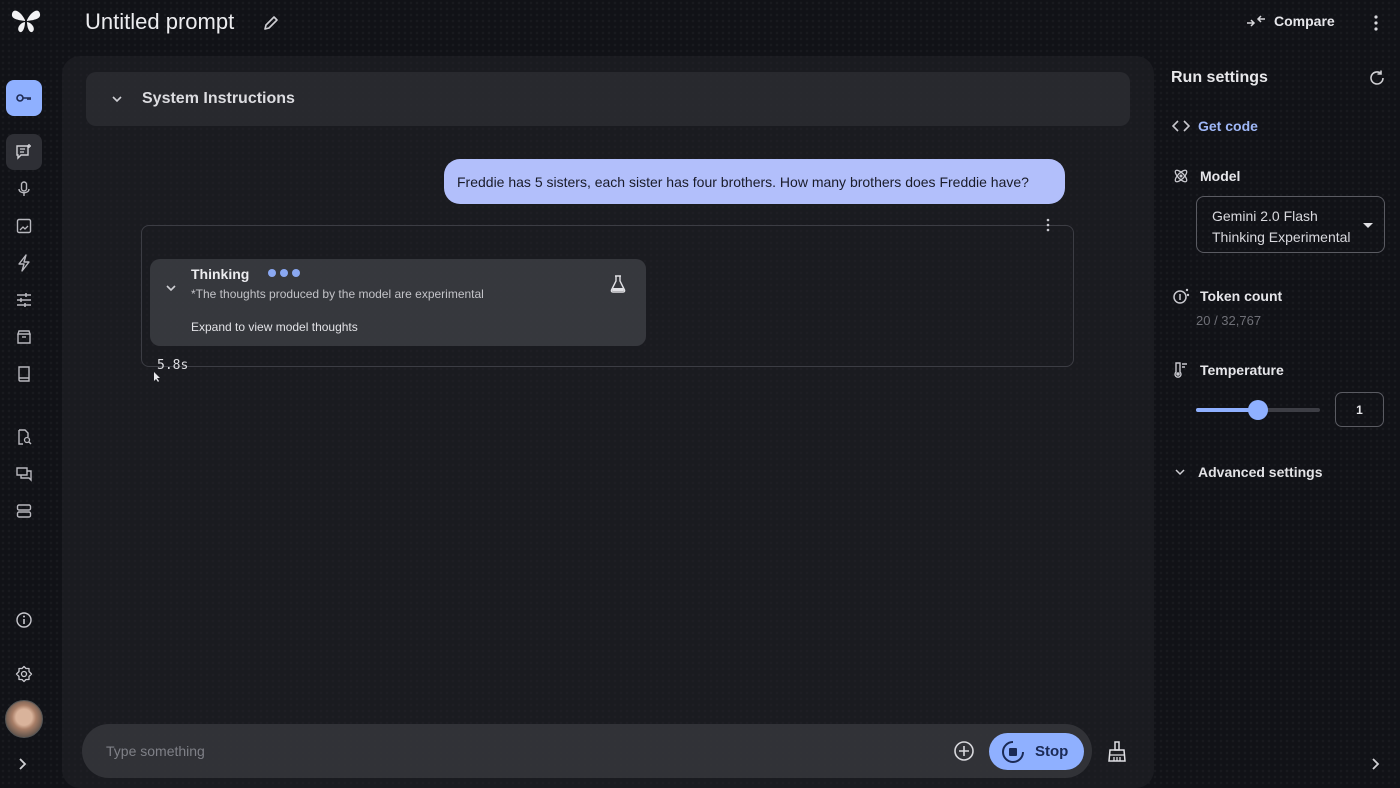 This screenshot has height=788, width=1400. I want to click on bolt-icon, so click(24, 263).